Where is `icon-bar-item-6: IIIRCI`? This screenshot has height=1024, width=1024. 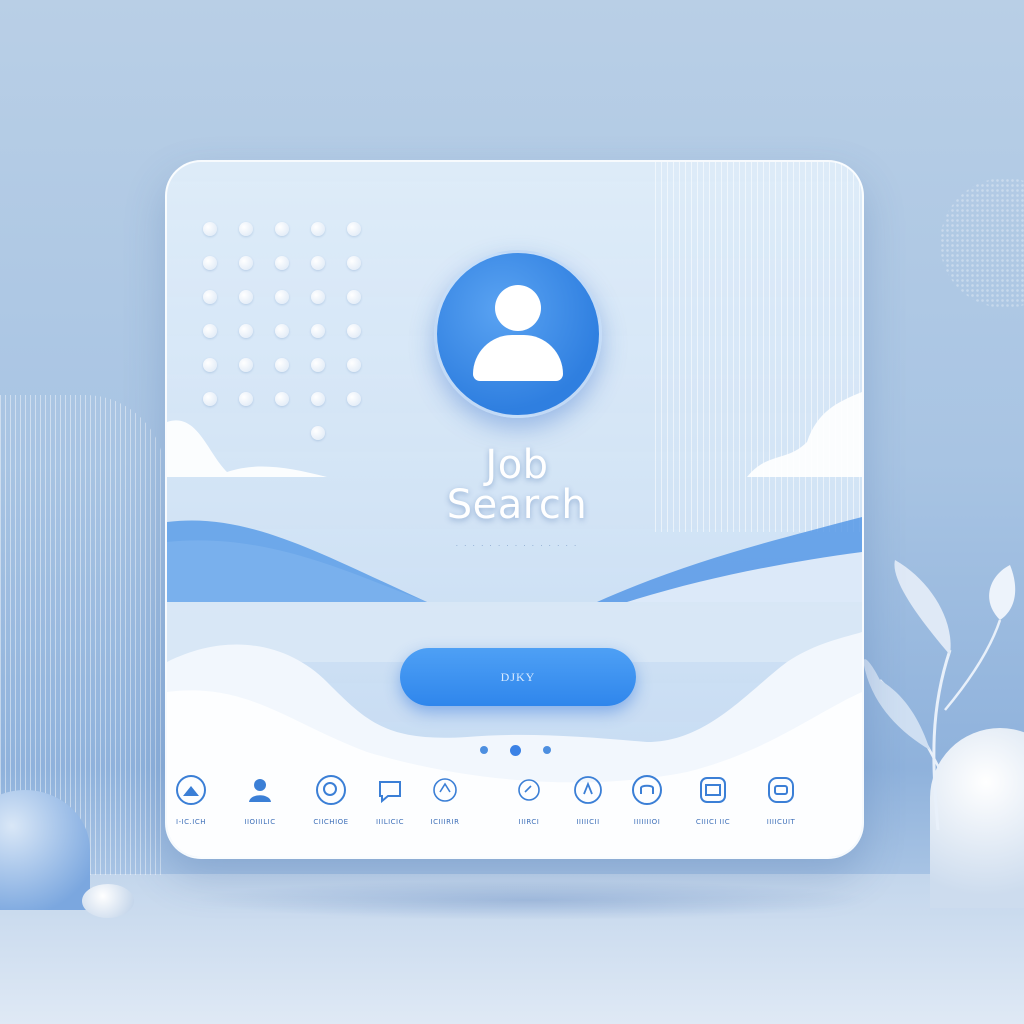
icon-bar-item-6: IIIRCI is located at coordinates (529, 800).